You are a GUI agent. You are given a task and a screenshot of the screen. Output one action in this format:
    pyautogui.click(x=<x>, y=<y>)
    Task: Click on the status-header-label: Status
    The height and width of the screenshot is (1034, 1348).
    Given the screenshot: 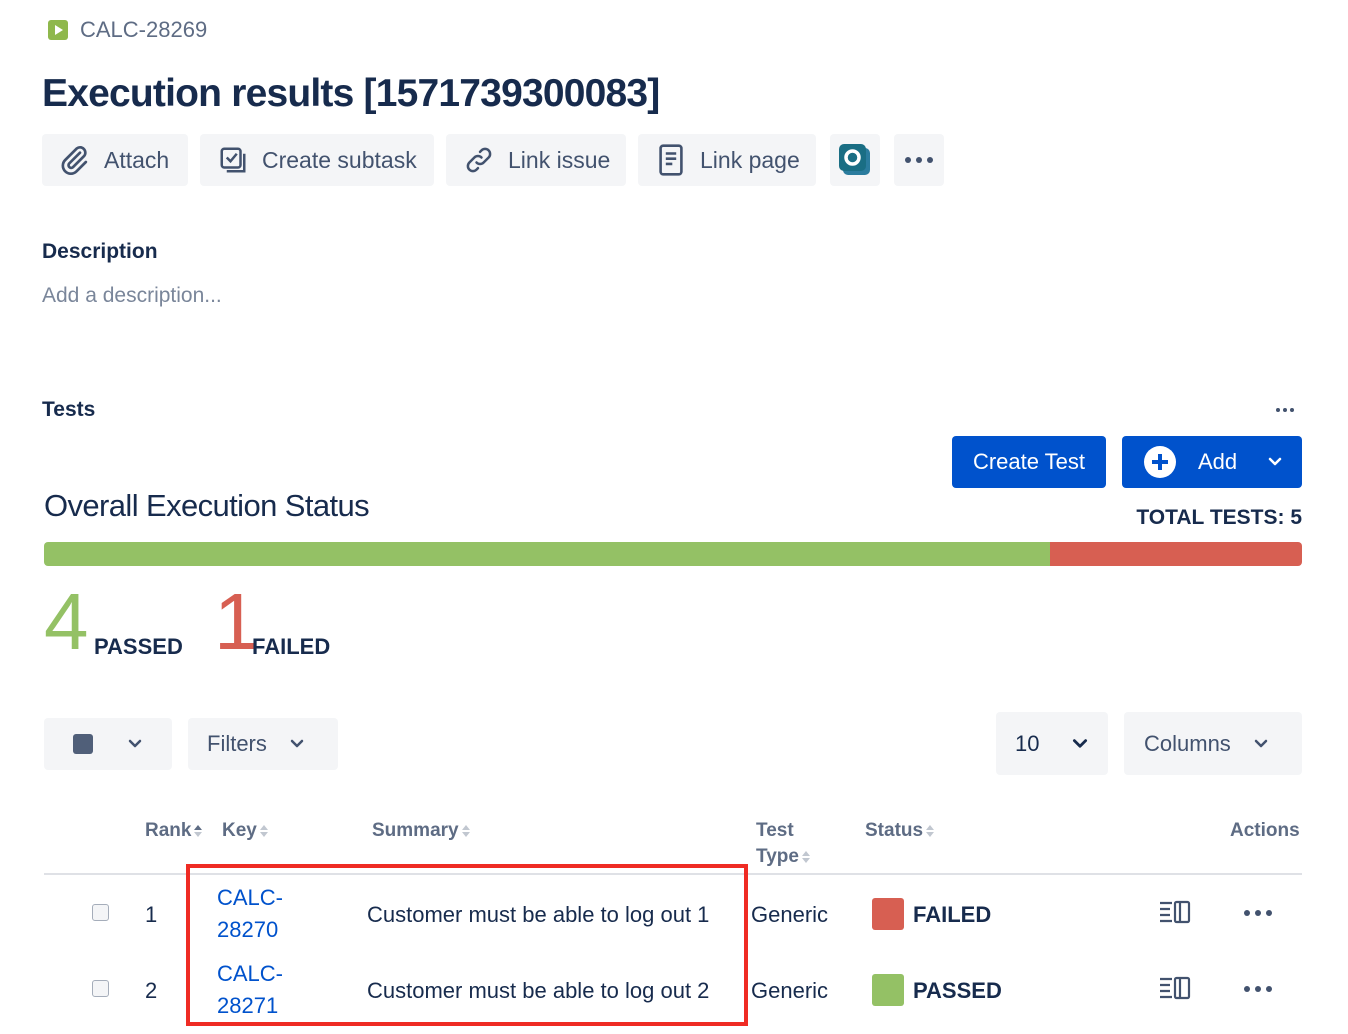 What is the action you would take?
    pyautogui.click(x=894, y=830)
    